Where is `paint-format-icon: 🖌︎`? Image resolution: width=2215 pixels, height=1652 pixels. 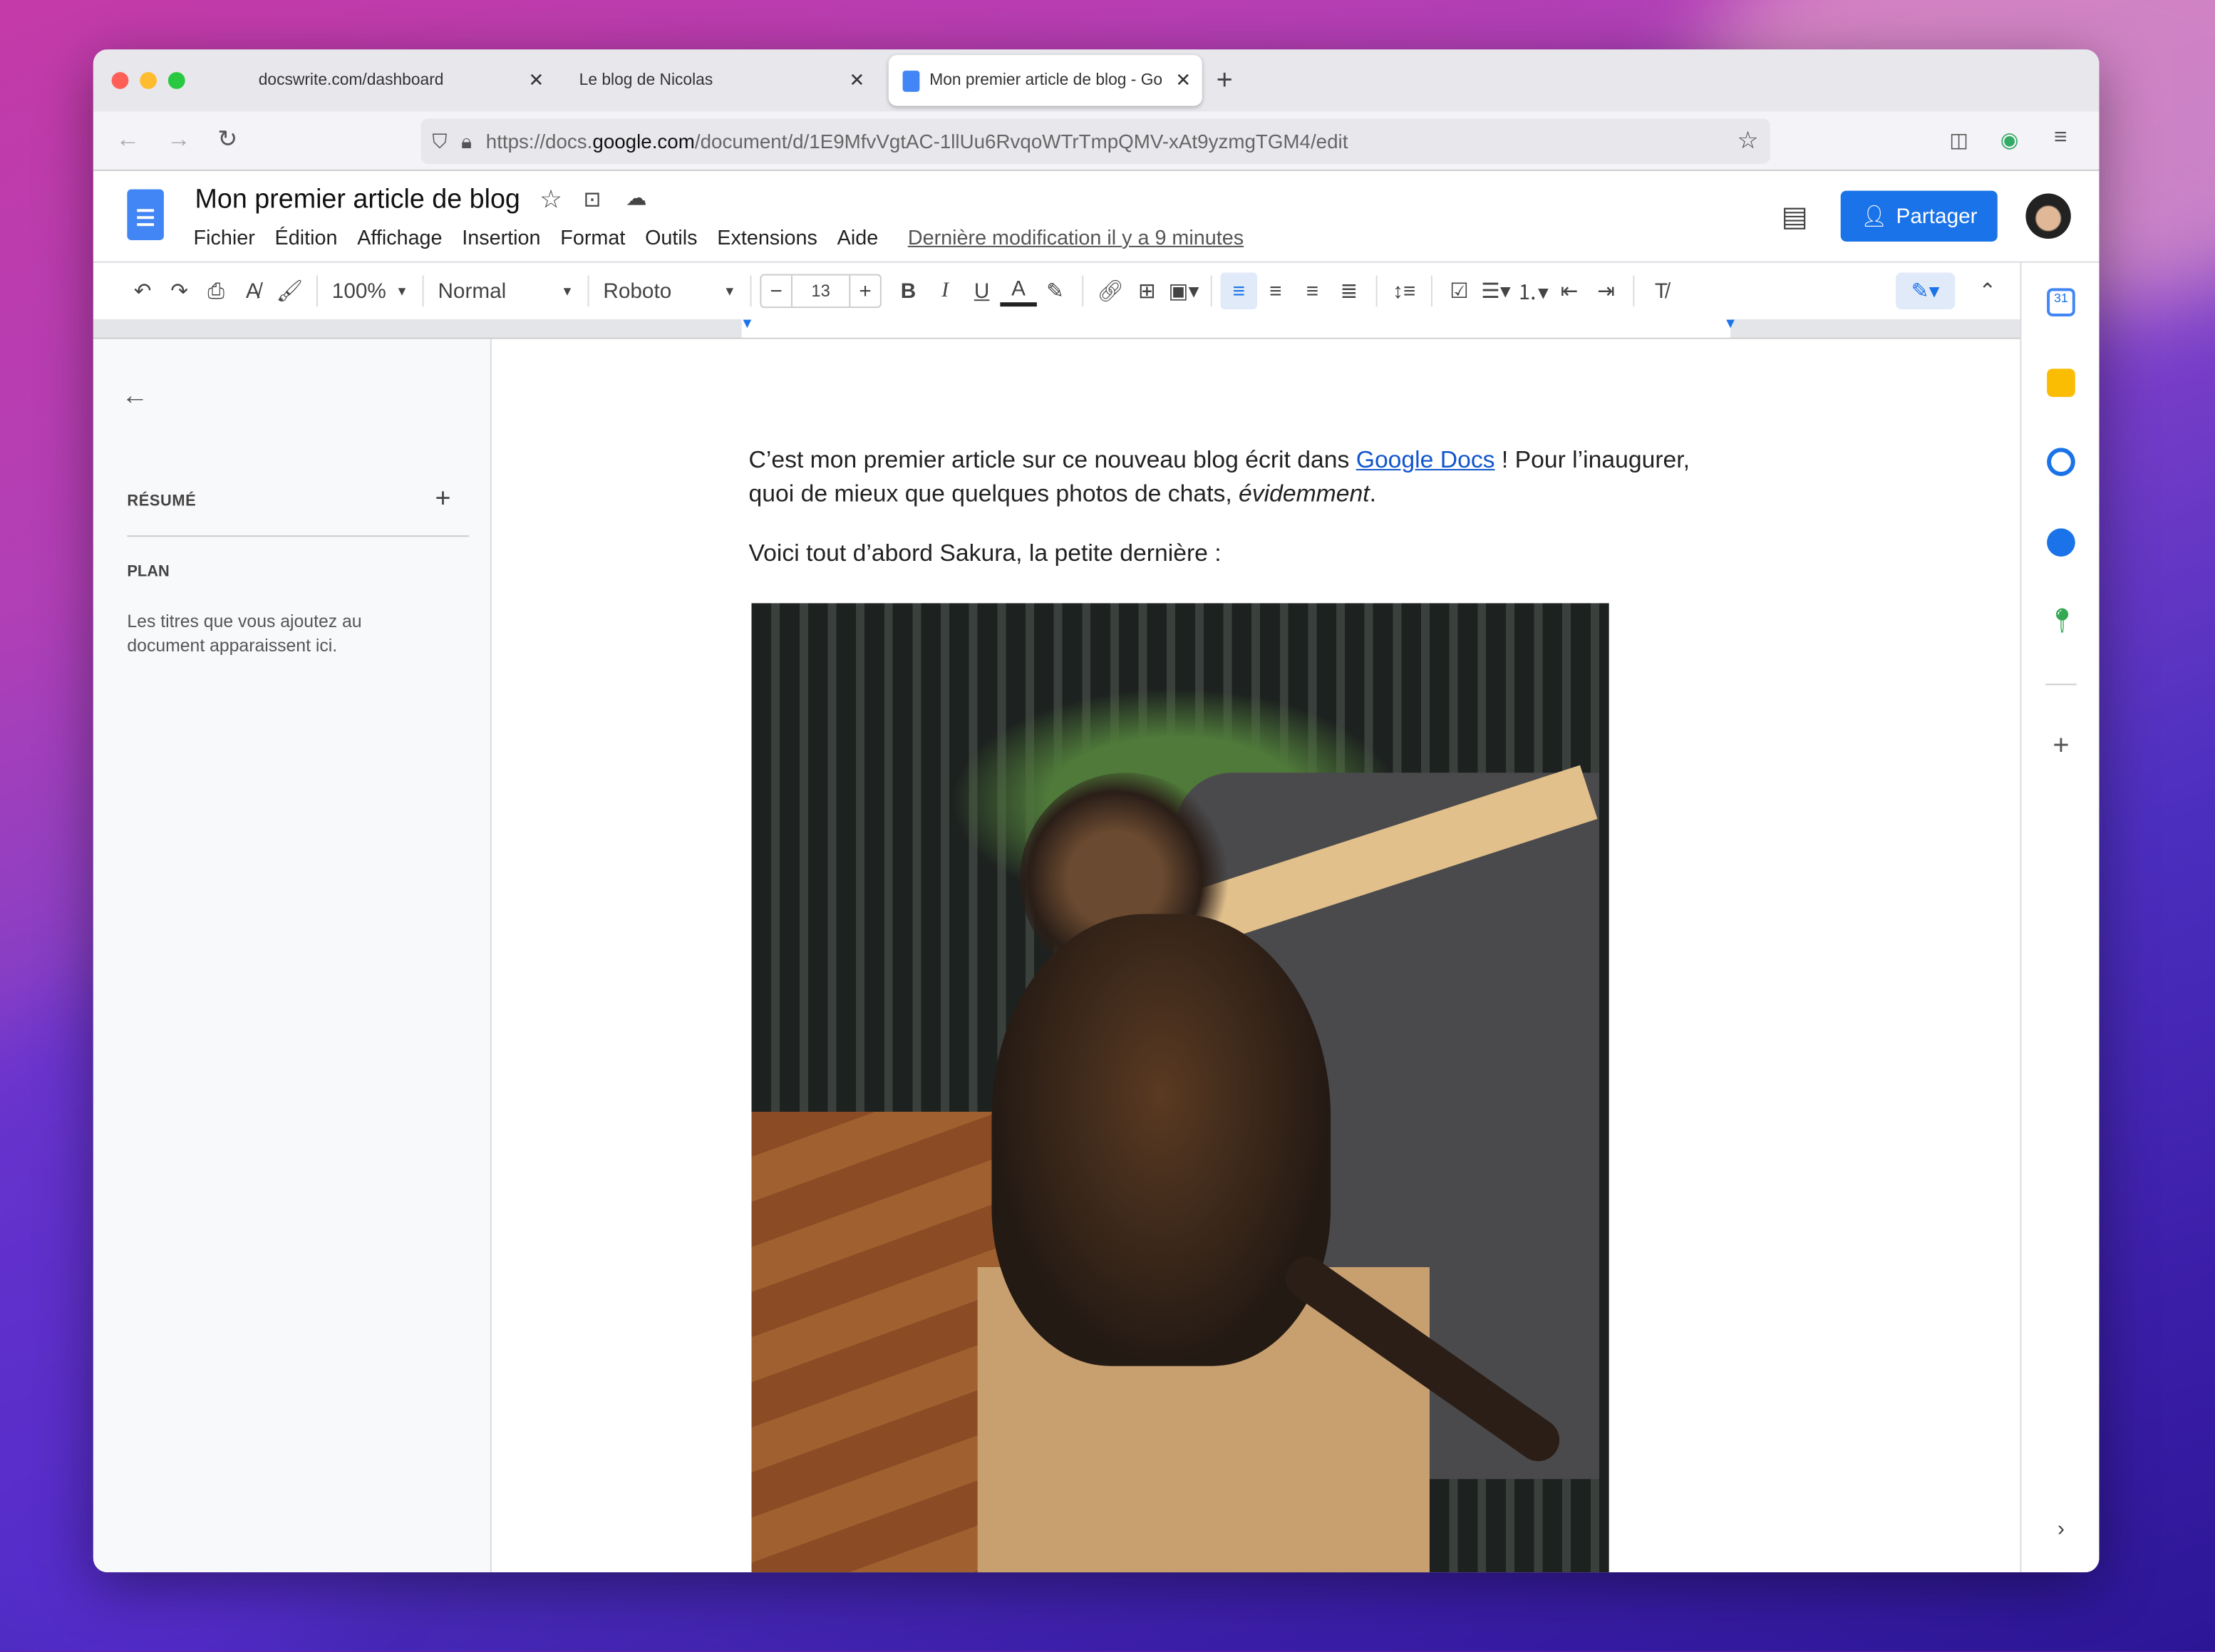 paint-format-icon: 🖌︎ is located at coordinates (290, 291).